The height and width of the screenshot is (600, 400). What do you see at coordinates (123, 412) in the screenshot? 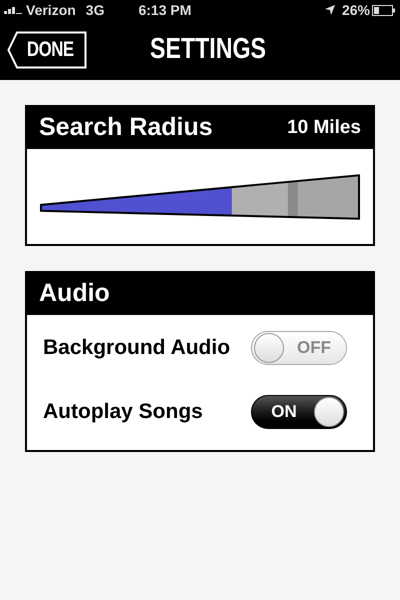
I see `setting-label: Autoplay Songs` at bounding box center [123, 412].